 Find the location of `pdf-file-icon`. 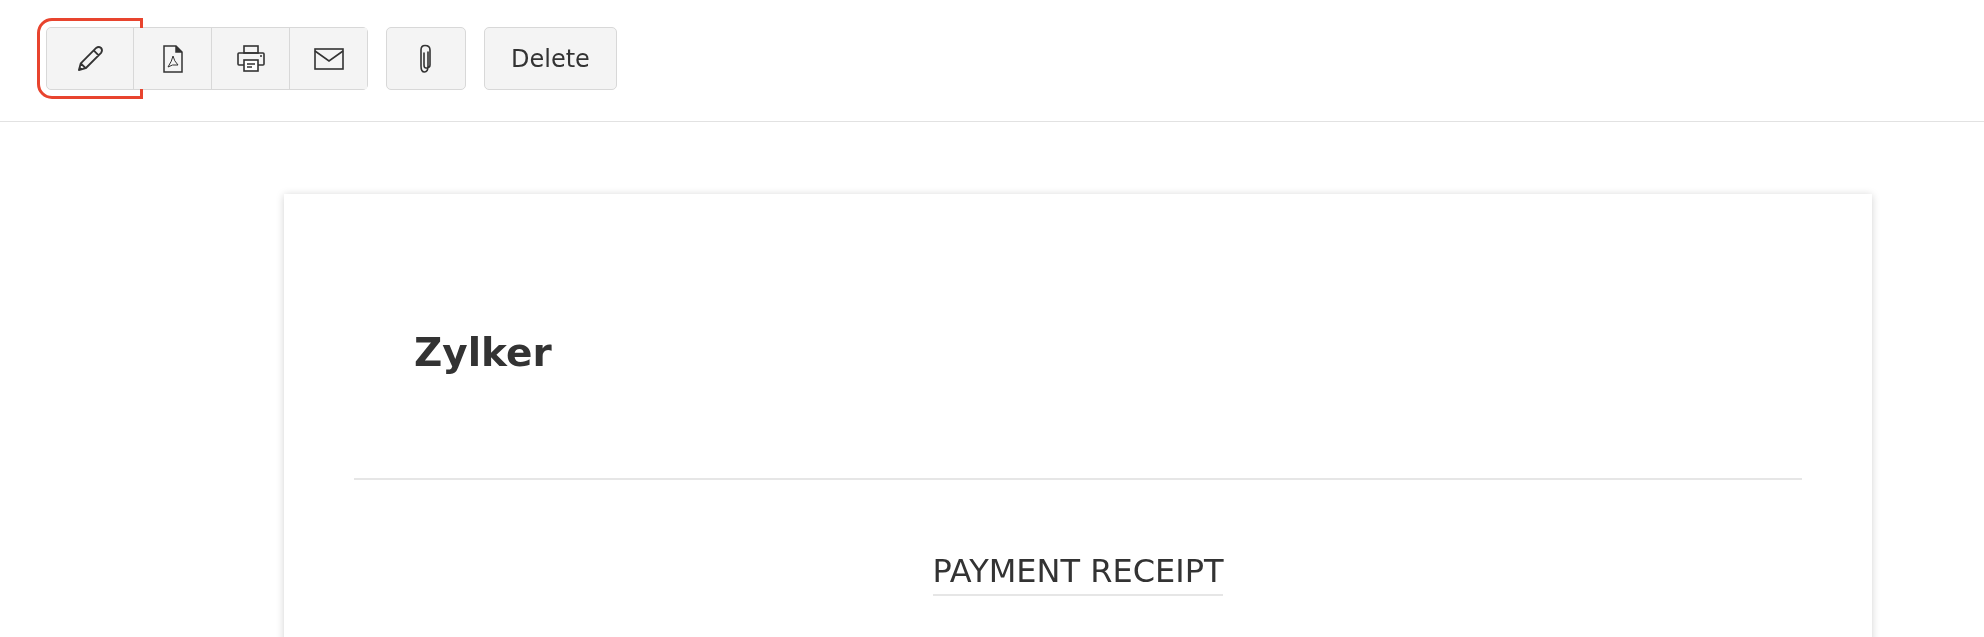

pdf-file-icon is located at coordinates (172, 58).